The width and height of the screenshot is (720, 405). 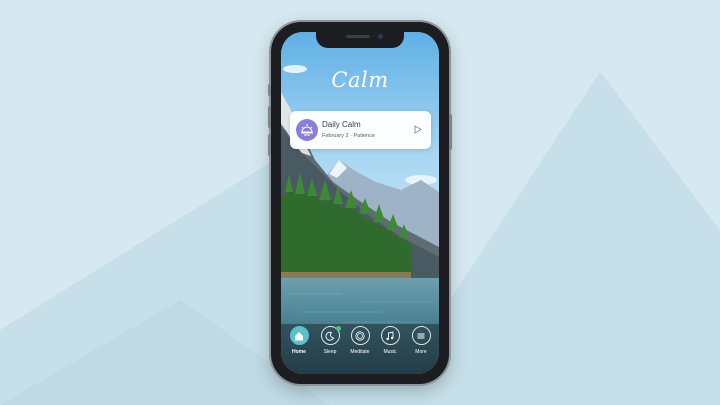 What do you see at coordinates (269, 90) in the screenshot?
I see `mute-switch` at bounding box center [269, 90].